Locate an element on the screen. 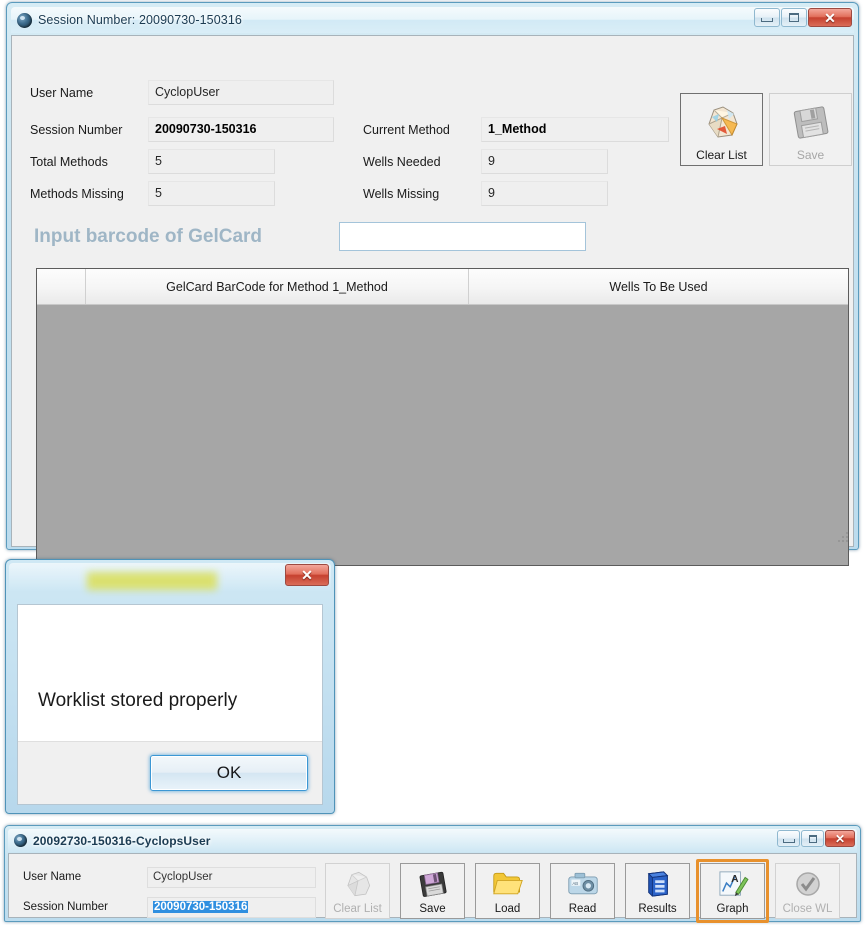  dialog-client: Worklist stored properly OK is located at coordinates (170, 704).